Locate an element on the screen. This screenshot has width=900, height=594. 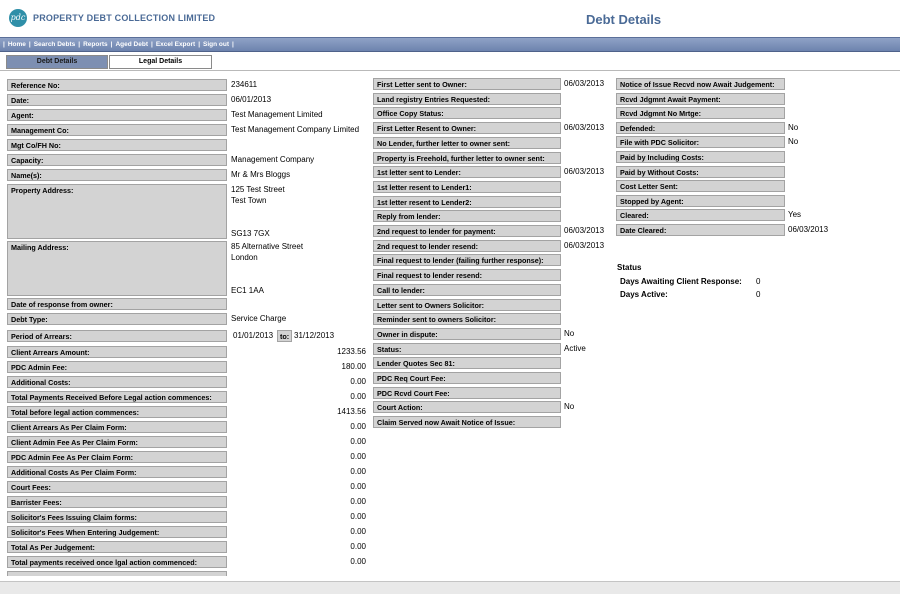
field-value: Test Management Limited is located at coordinates (277, 114).